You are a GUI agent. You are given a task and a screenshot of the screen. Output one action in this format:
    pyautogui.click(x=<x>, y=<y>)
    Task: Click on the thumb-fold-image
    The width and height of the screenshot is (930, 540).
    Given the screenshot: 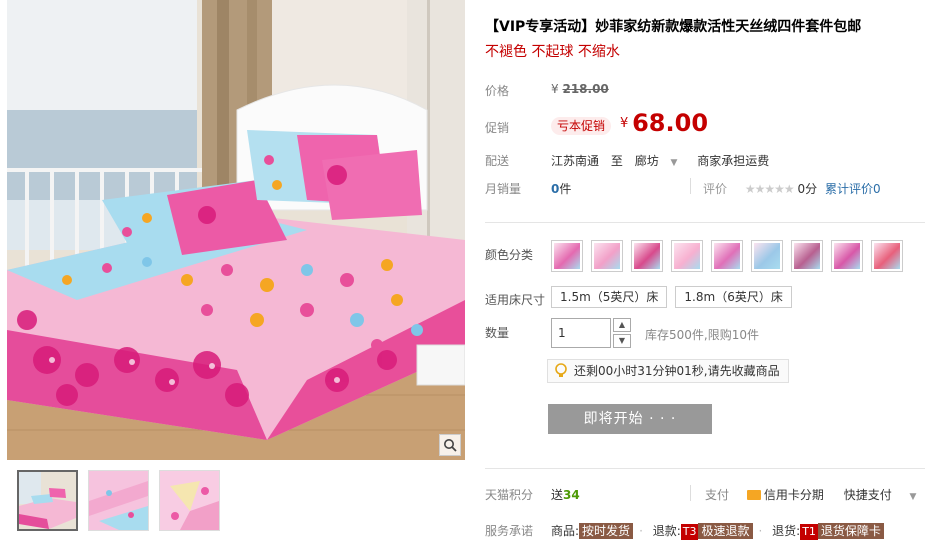 What is the action you would take?
    pyautogui.click(x=189, y=500)
    